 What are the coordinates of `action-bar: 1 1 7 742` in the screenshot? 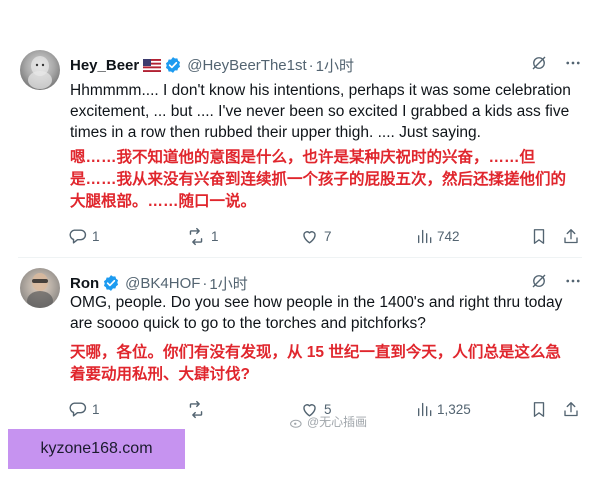 It's located at (324, 236).